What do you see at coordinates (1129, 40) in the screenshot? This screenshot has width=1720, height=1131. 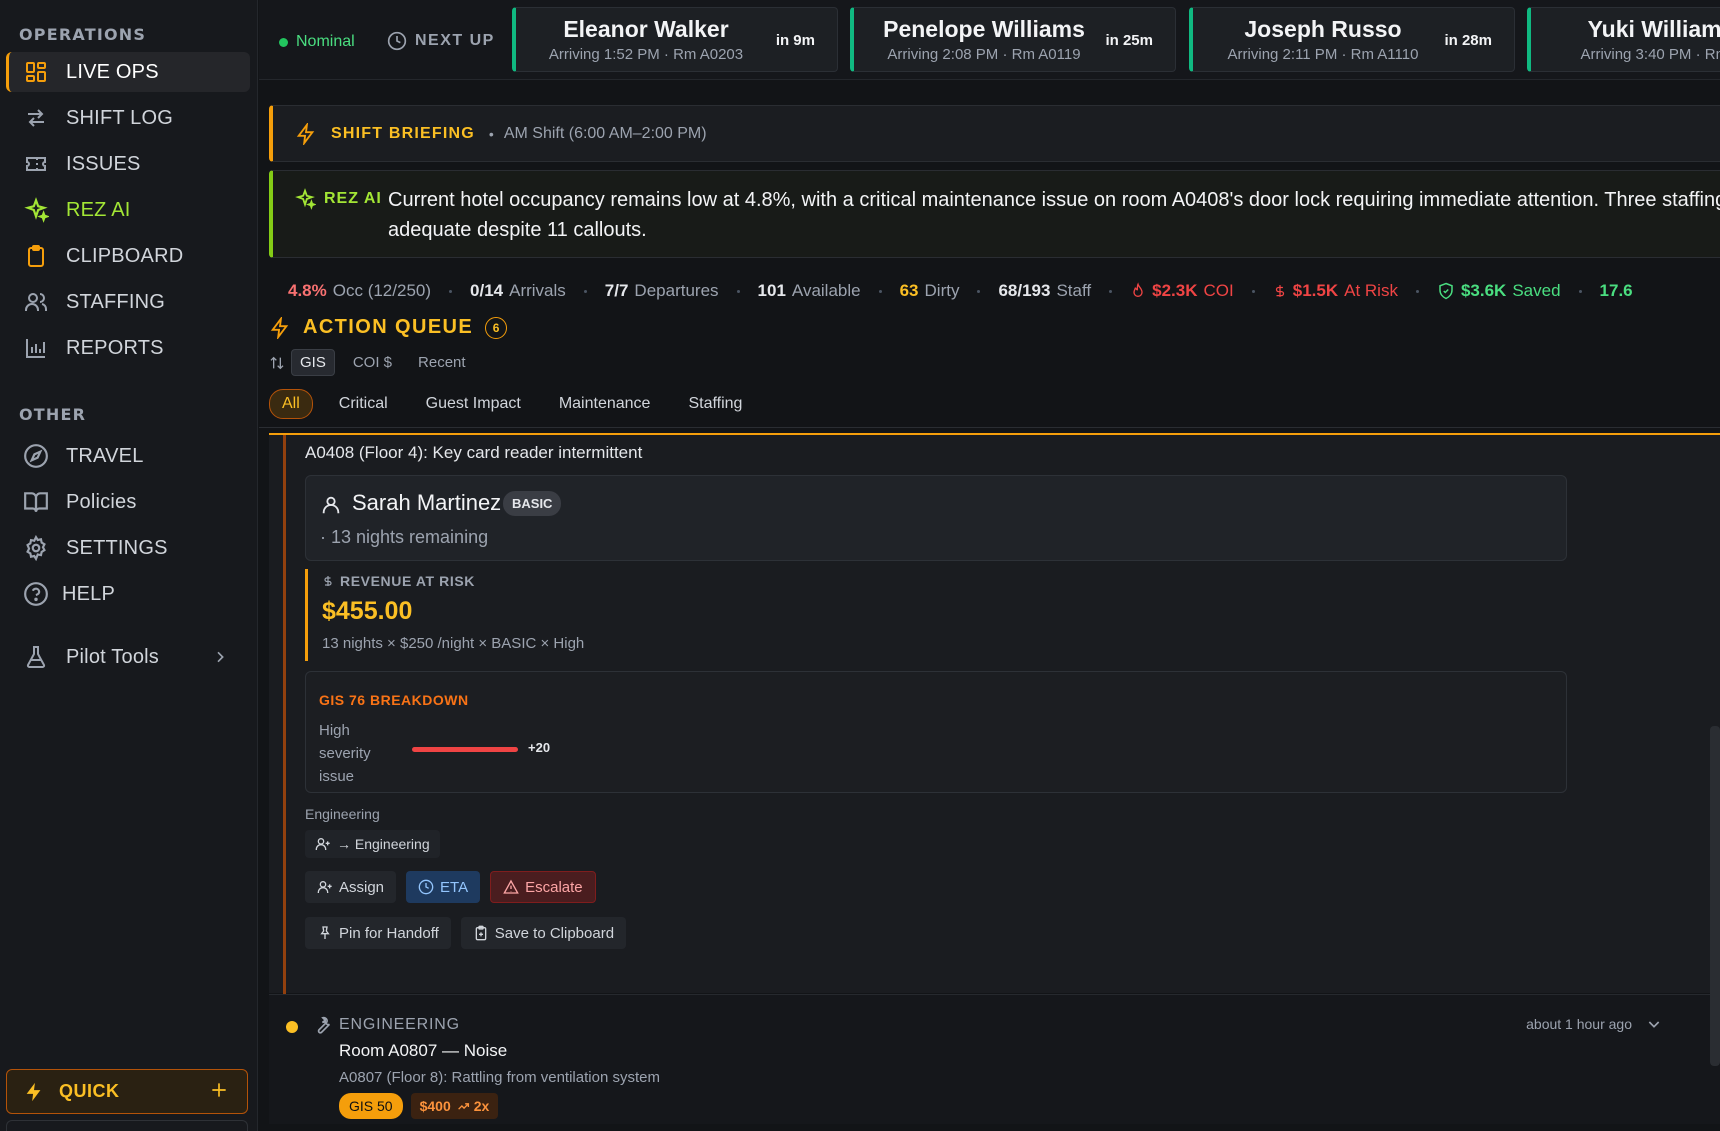 I see `arrival-eta: in 25m` at bounding box center [1129, 40].